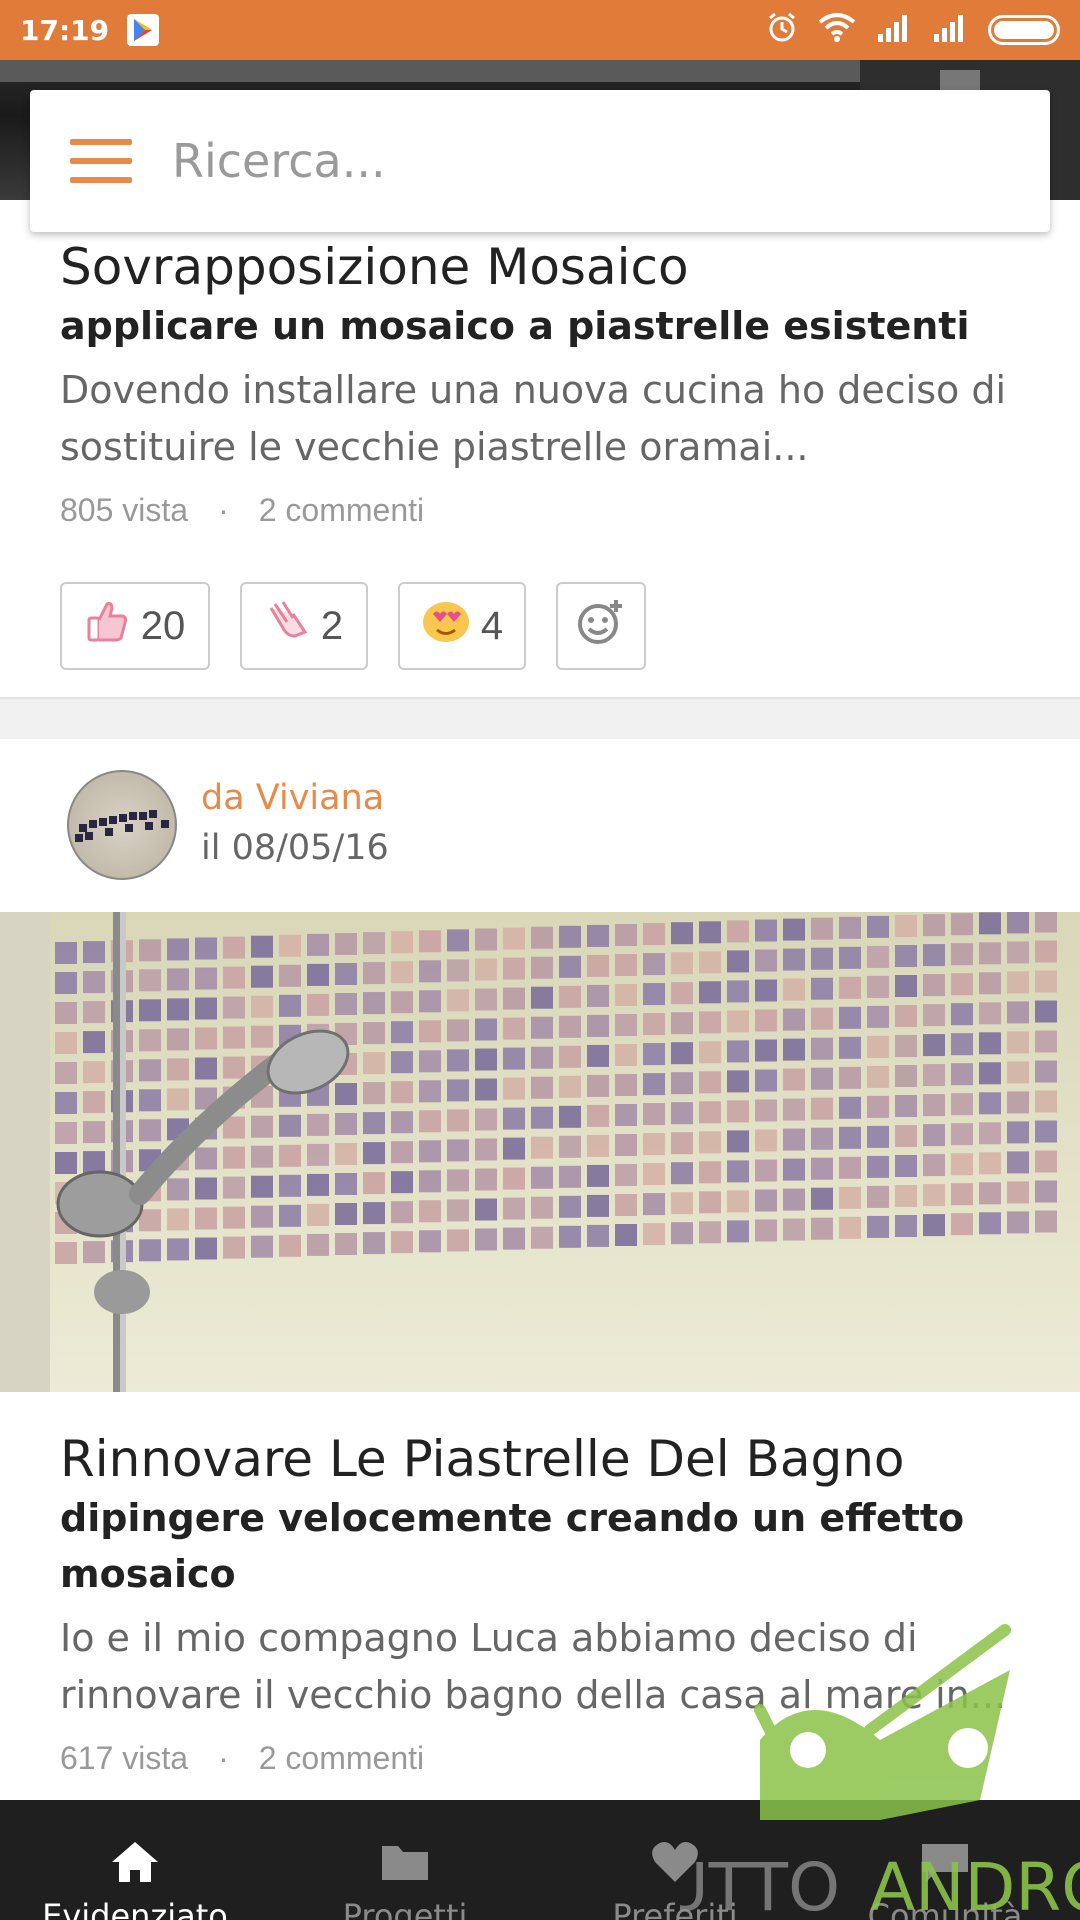  Describe the element at coordinates (675, 1864) in the screenshot. I see `heart-icon` at that location.